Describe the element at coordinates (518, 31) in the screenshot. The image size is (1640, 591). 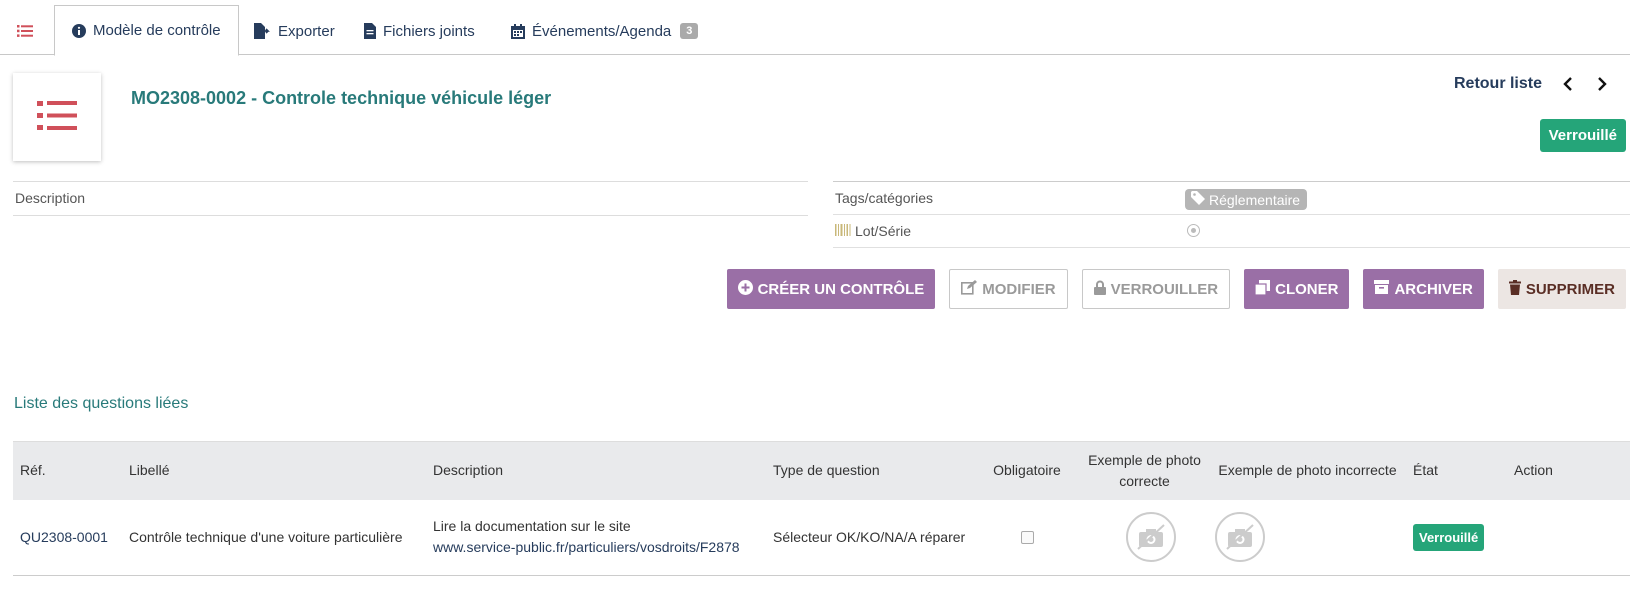
I see `calendar-icon` at that location.